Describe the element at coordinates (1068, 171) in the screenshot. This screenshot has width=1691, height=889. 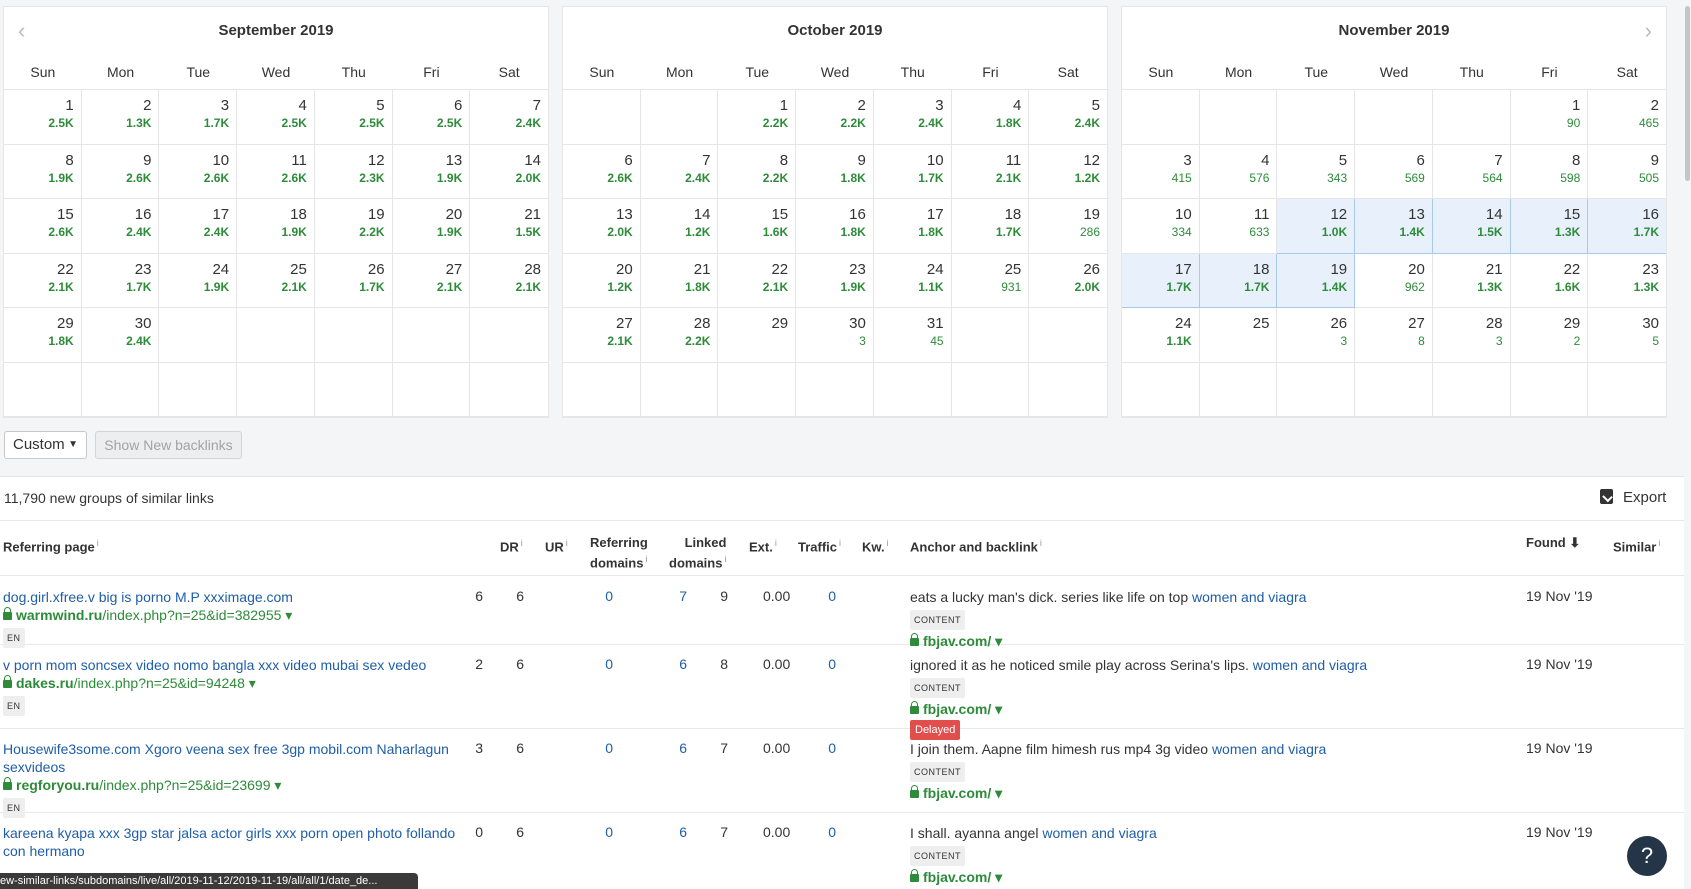
I see `calendar-day: 12 1.2K` at that location.